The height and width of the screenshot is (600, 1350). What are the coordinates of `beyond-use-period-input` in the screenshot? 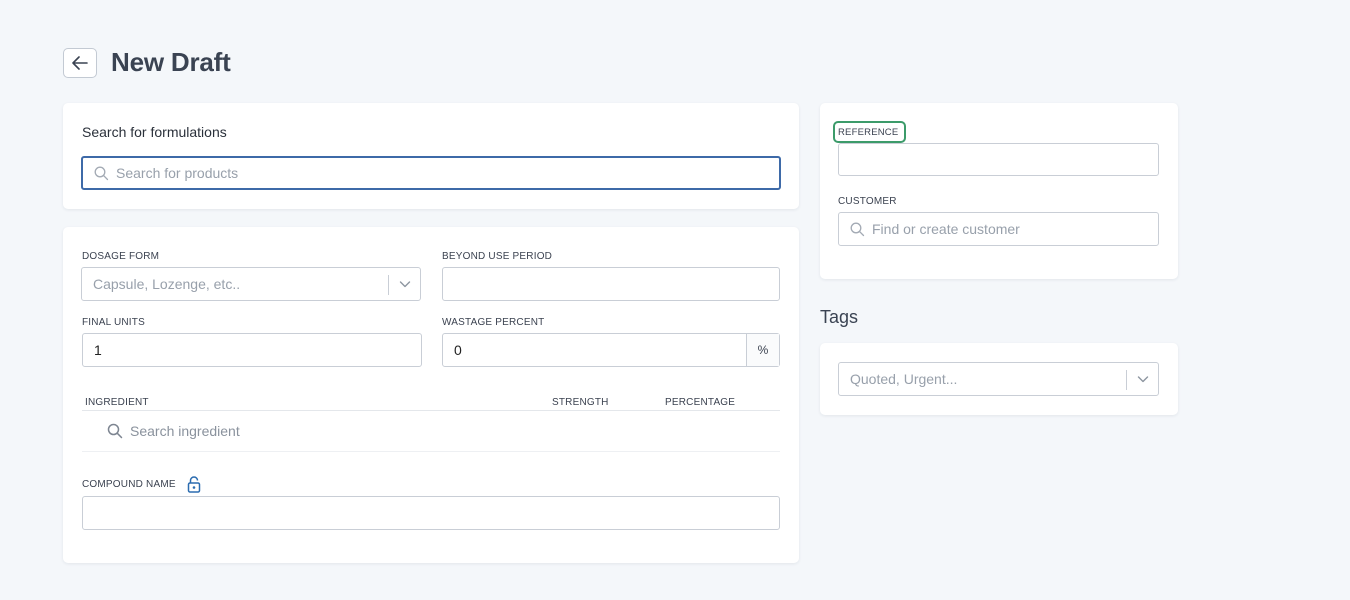 It's located at (611, 284).